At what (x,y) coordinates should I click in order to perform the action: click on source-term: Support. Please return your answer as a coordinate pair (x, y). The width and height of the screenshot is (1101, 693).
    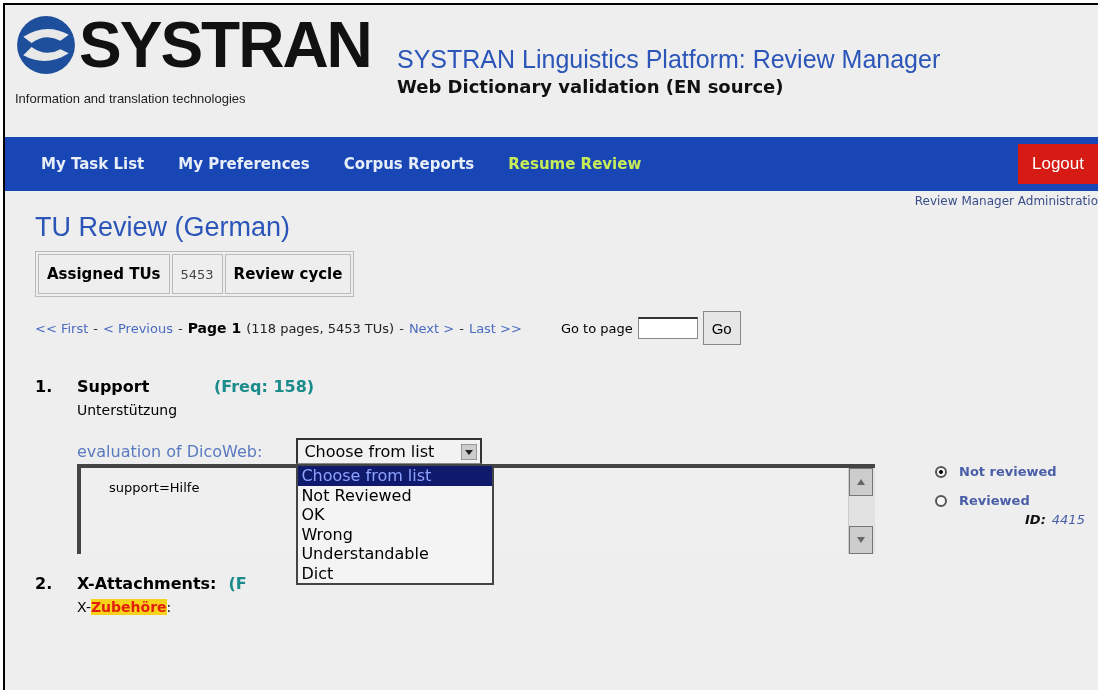
    Looking at the image, I should click on (114, 386).